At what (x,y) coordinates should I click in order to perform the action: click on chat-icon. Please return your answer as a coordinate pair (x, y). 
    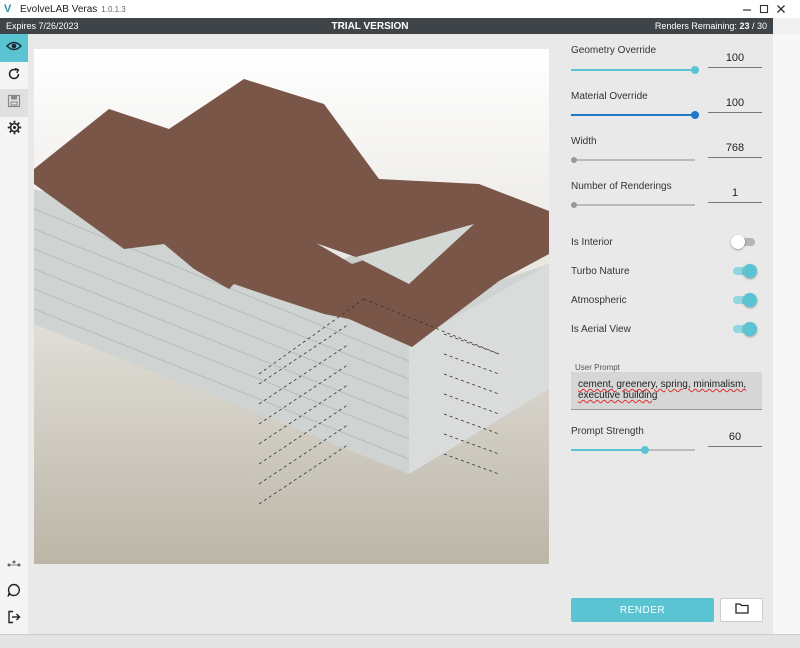
    Looking at the image, I should click on (14, 592).